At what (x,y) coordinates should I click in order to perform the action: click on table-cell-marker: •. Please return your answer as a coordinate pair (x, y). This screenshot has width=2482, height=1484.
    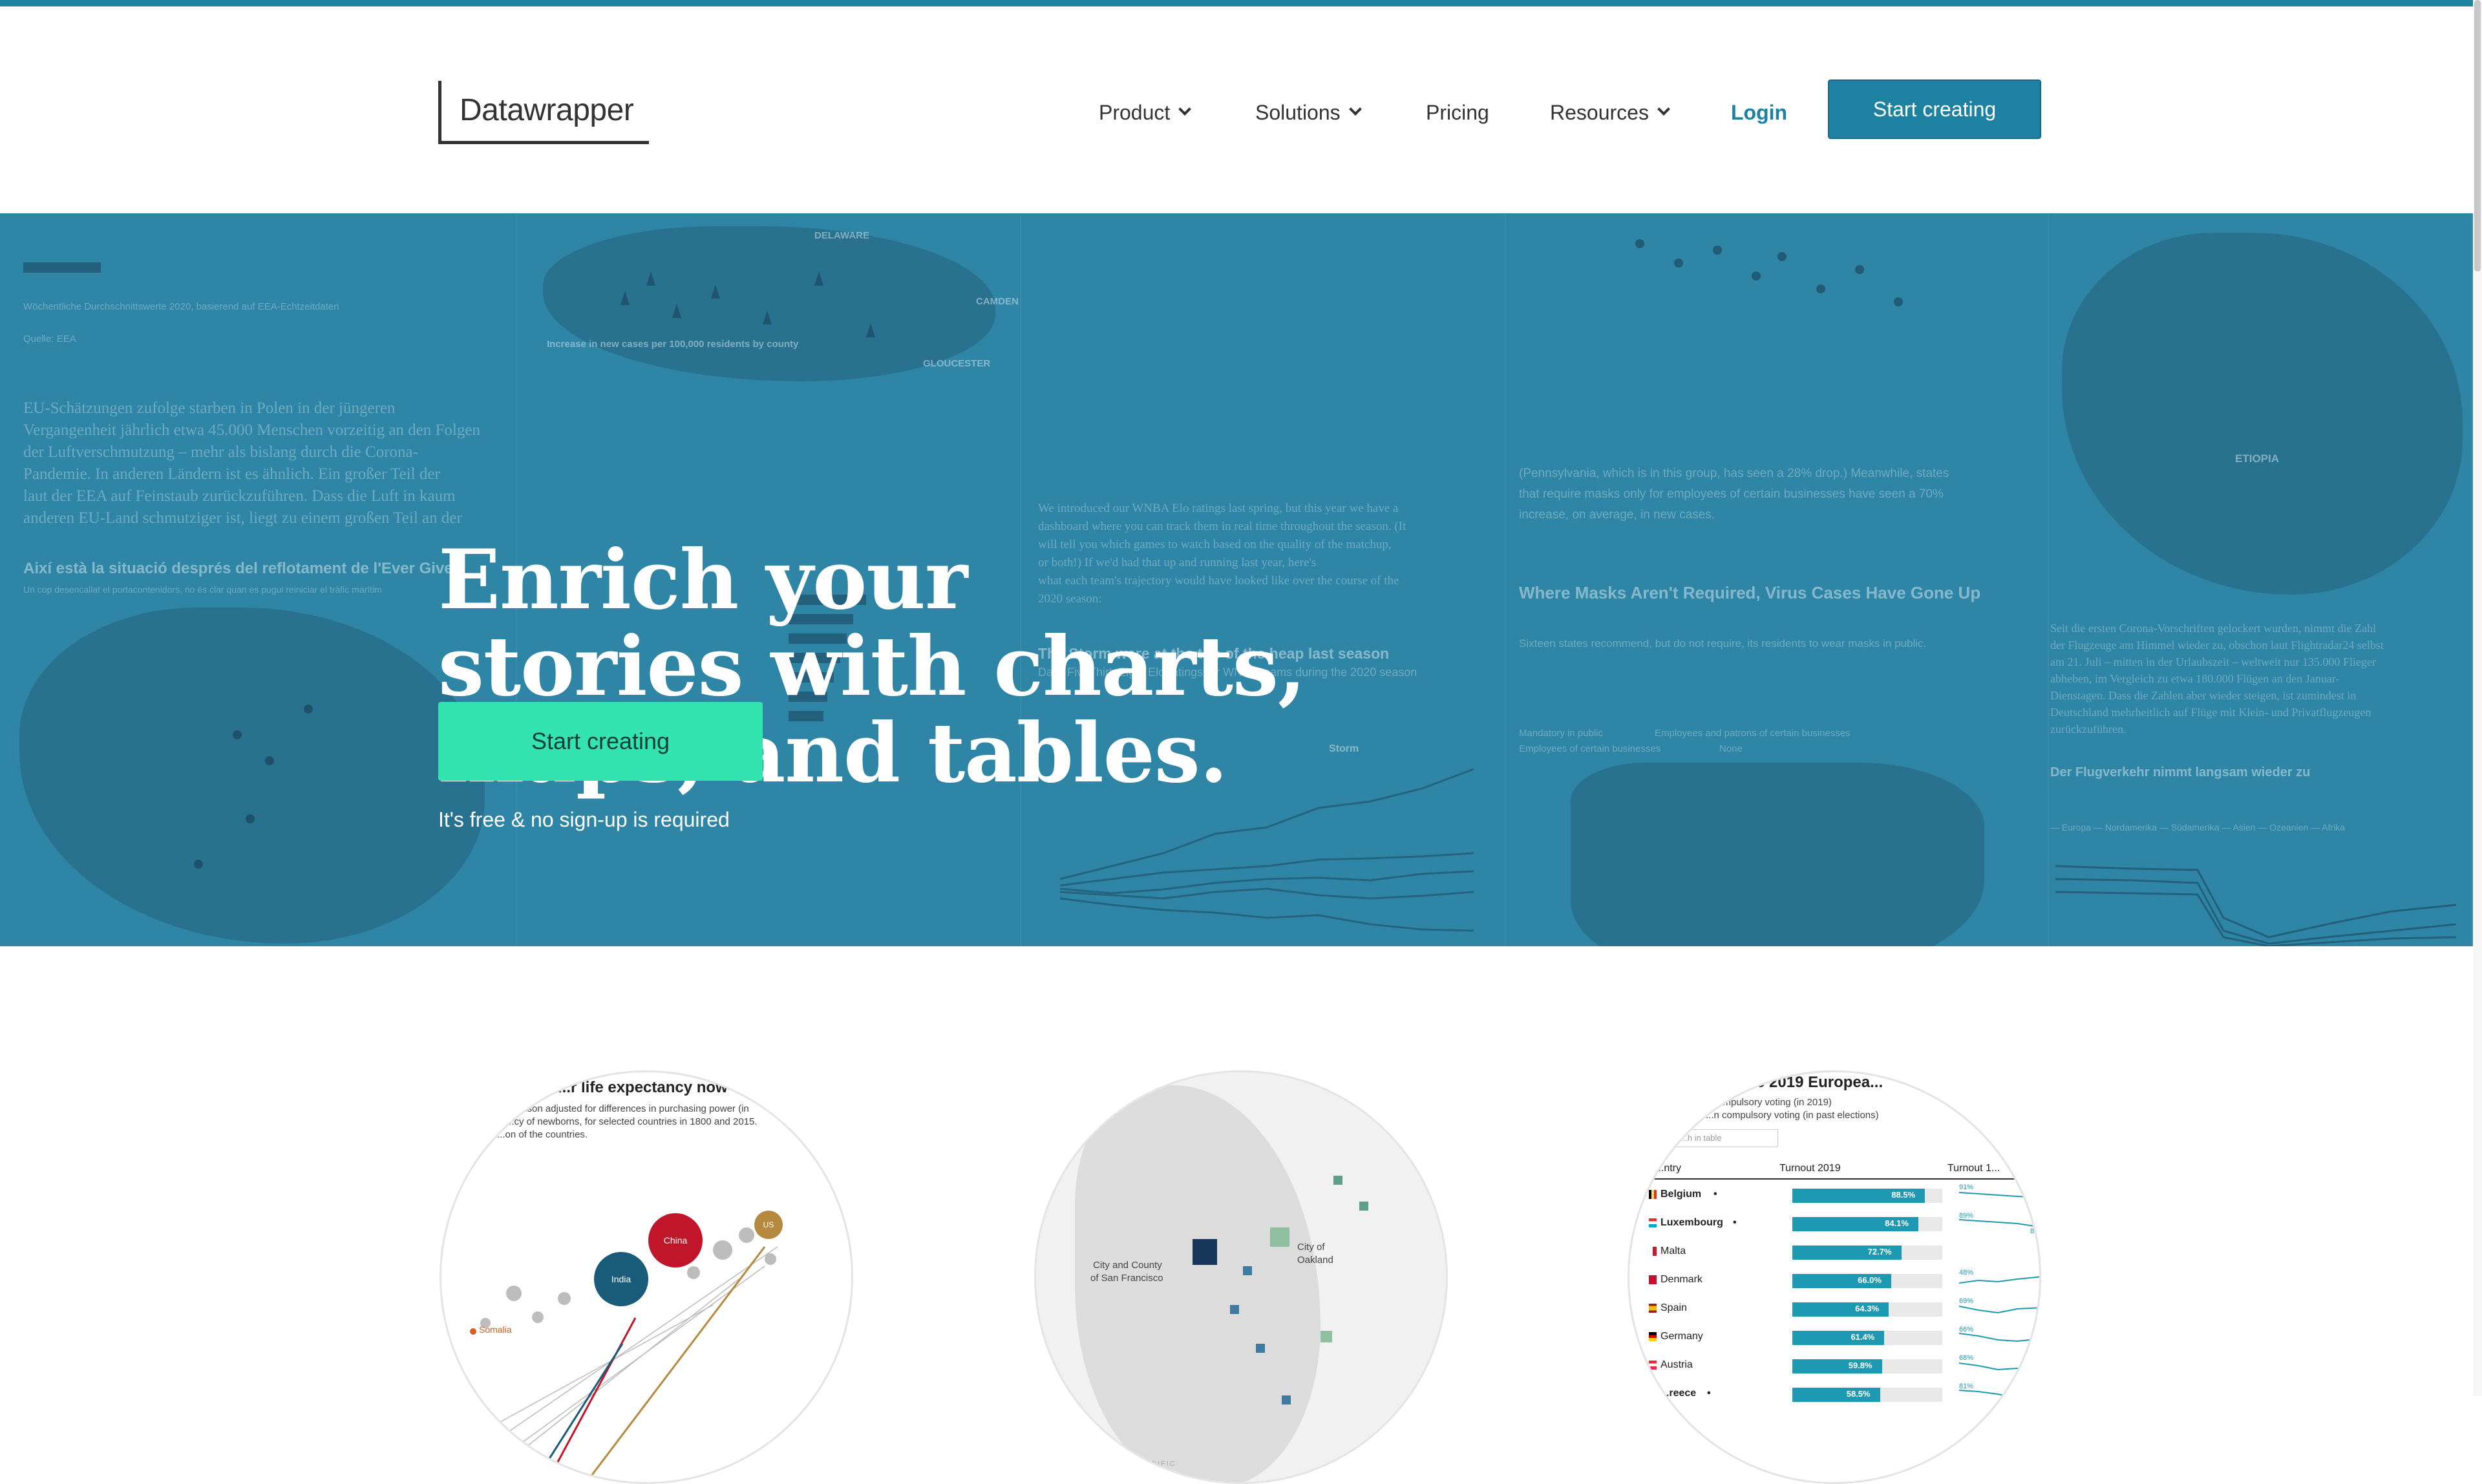
    Looking at the image, I should click on (1709, 1394).